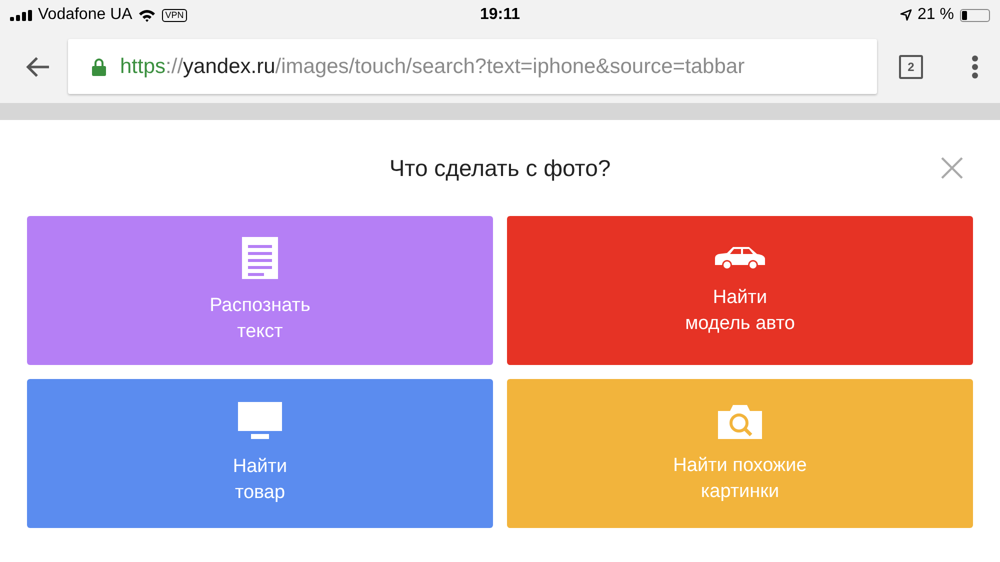  Describe the element at coordinates (99, 67) in the screenshot. I see `lock-icon` at that location.